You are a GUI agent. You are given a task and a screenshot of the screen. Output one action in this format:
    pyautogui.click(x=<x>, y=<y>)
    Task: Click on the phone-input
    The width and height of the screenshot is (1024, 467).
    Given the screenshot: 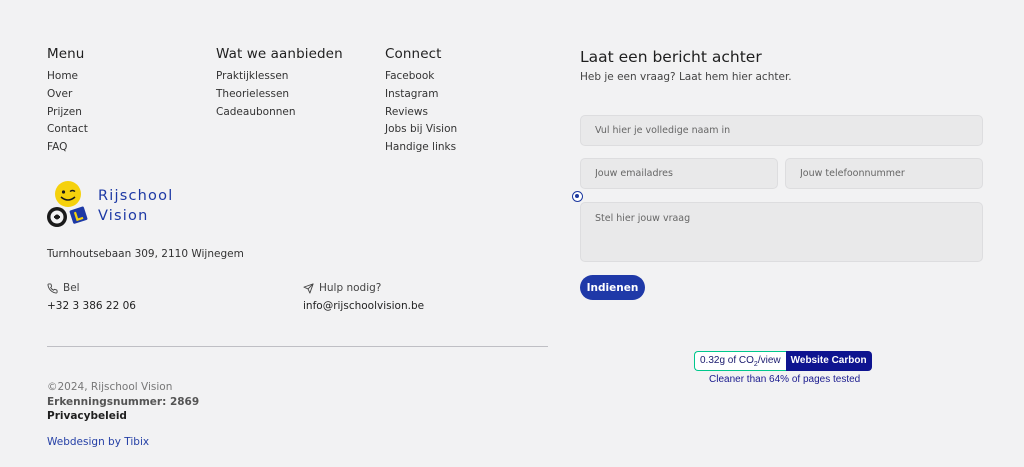 What is the action you would take?
    pyautogui.click(x=884, y=173)
    